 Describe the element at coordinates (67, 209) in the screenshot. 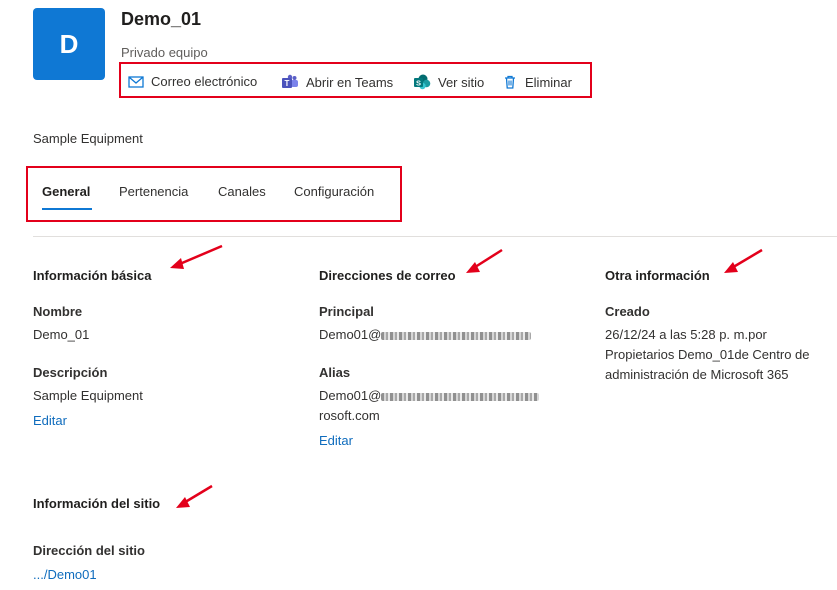

I see `active-tab-indicator` at that location.